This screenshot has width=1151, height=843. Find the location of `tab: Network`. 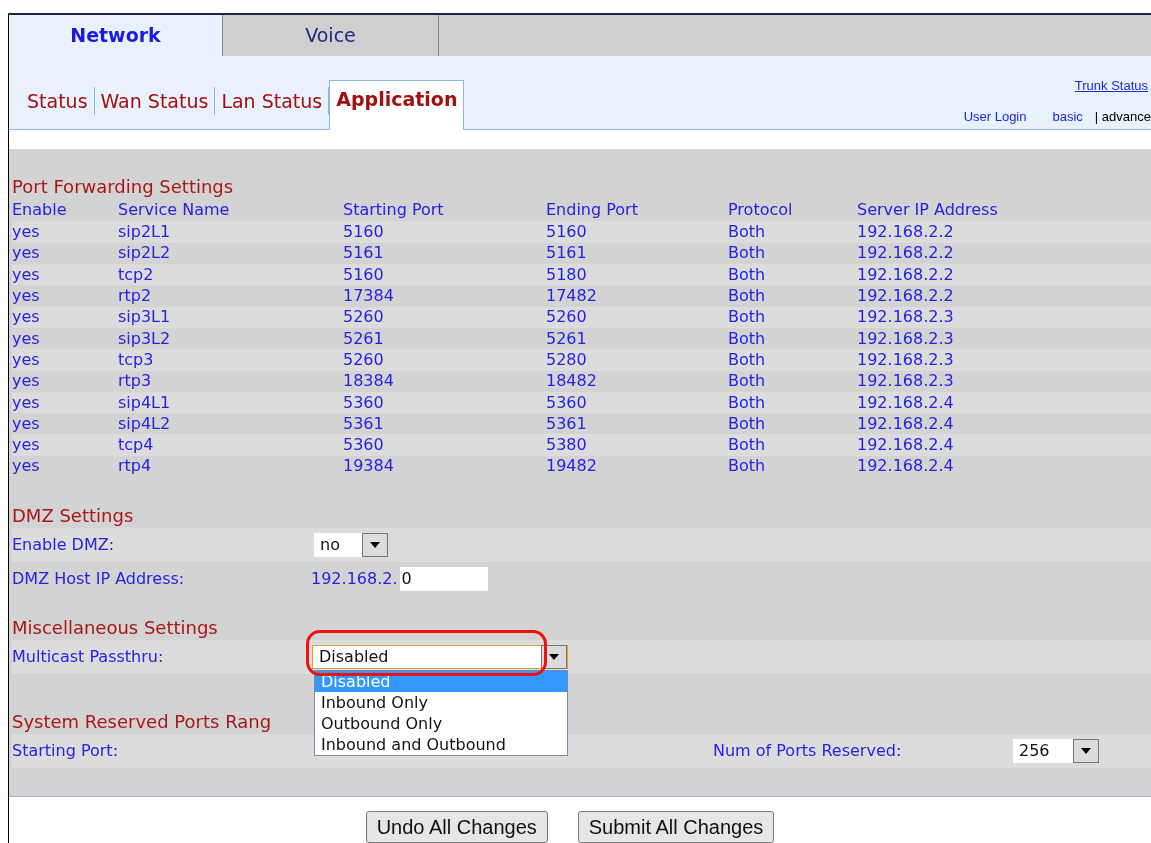

tab: Network is located at coordinates (116, 35).